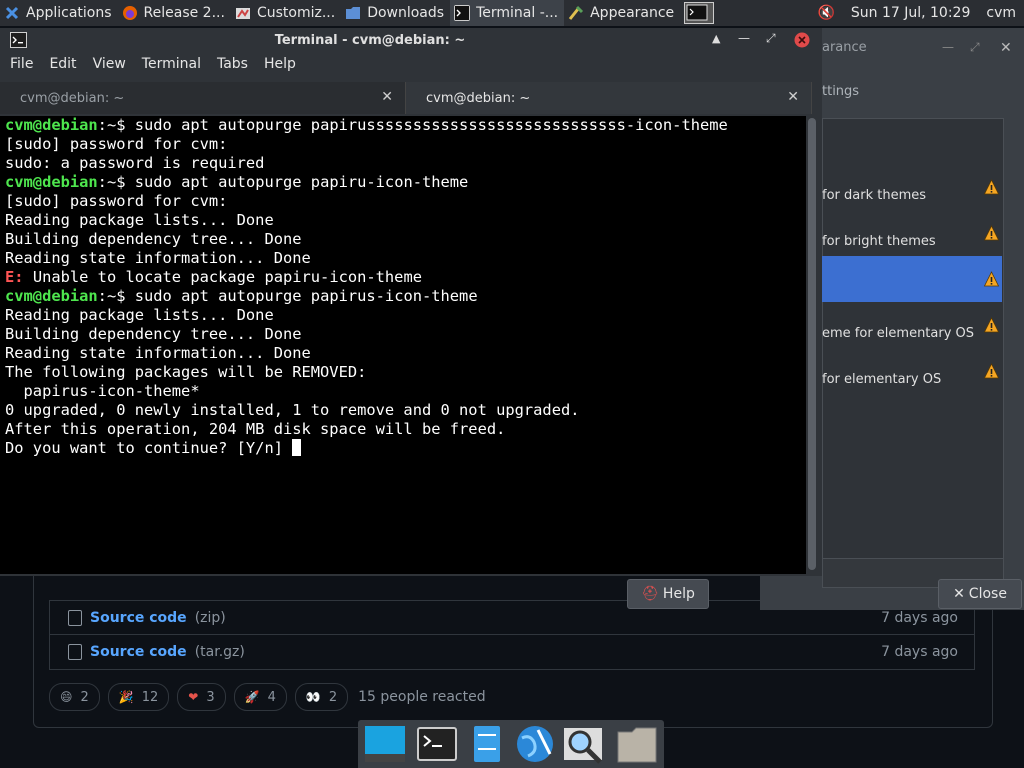 The width and height of the screenshot is (1024, 768). Describe the element at coordinates (991, 371) in the screenshot. I see `warning-icon` at that location.